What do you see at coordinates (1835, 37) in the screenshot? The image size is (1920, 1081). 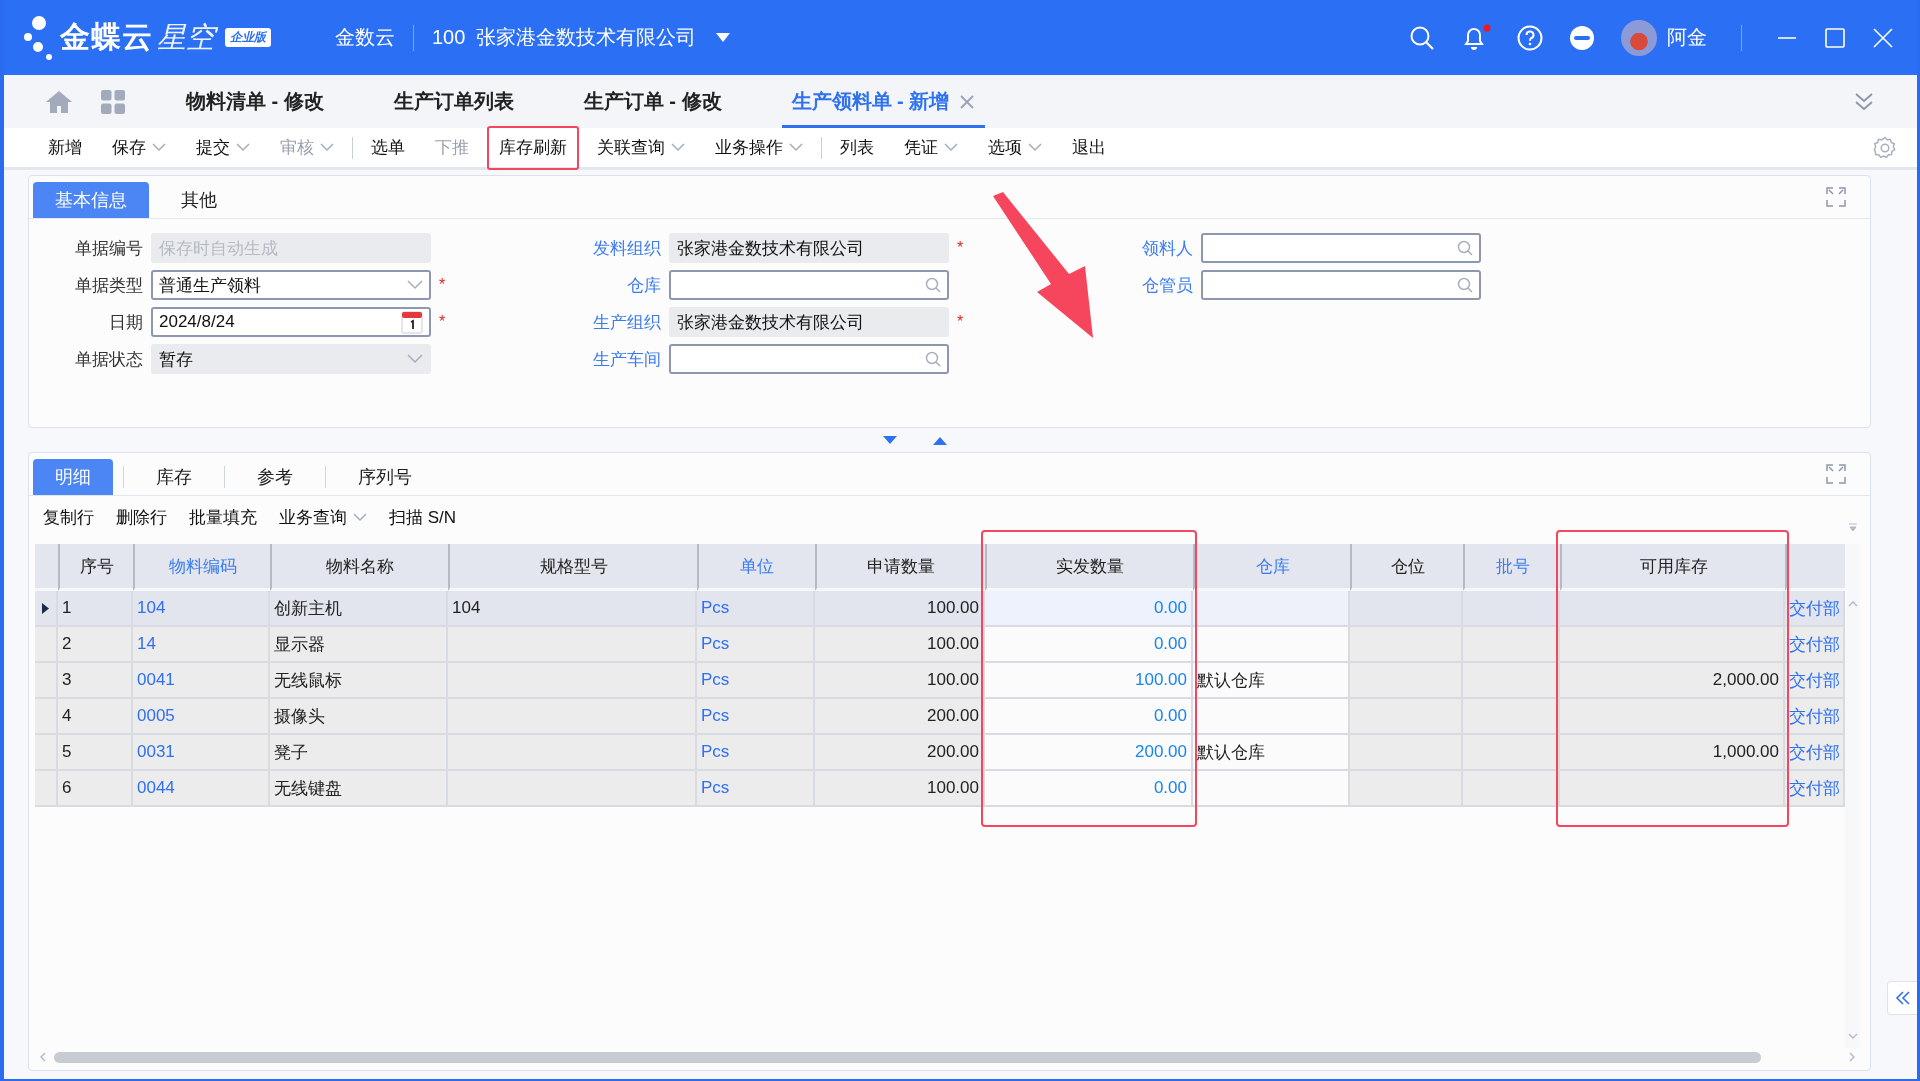 I see `maximize-icon` at bounding box center [1835, 37].